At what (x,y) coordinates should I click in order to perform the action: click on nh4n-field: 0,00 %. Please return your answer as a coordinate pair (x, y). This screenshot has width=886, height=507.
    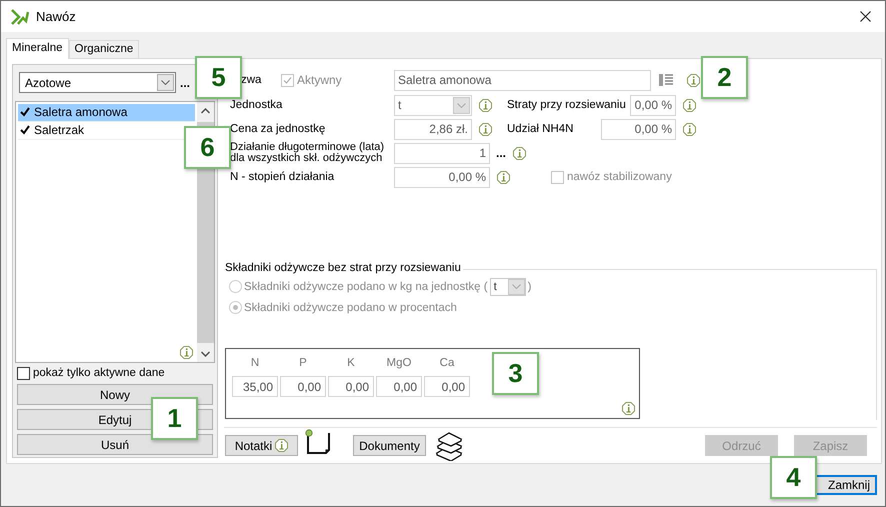
    Looking at the image, I should click on (638, 129).